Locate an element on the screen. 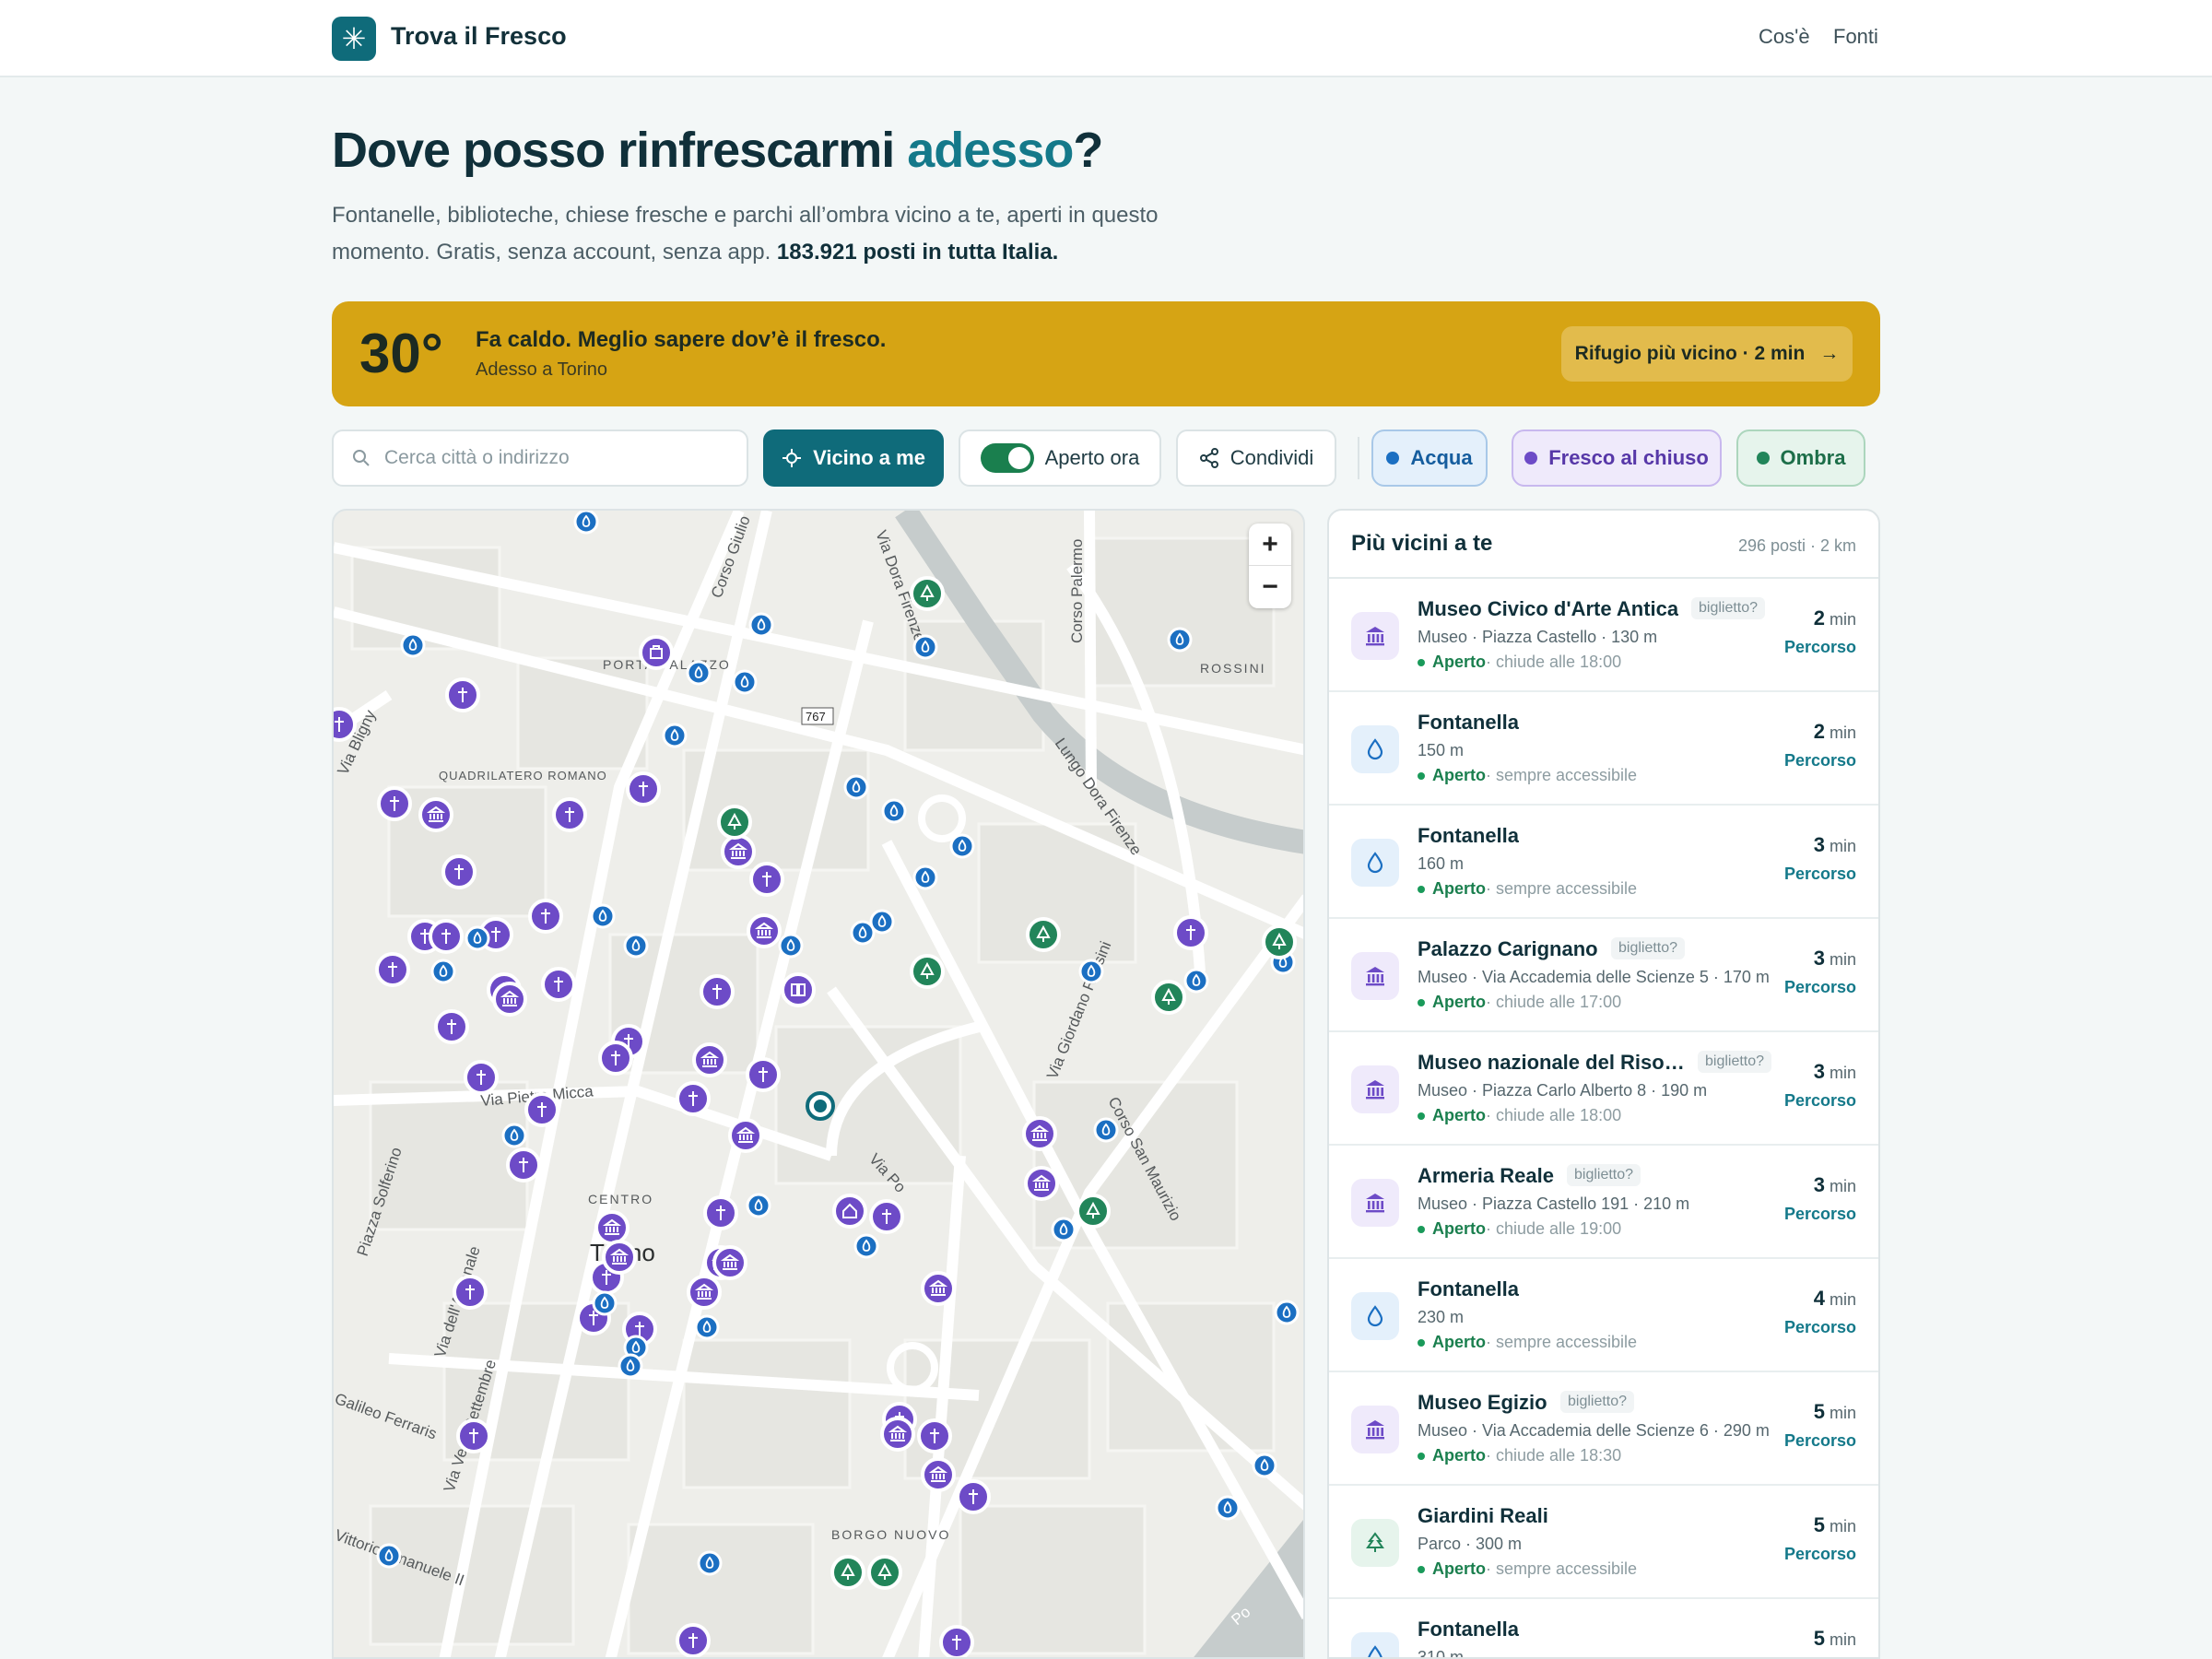 The height and width of the screenshot is (1659, 2212). brand-name: Trova il Fresco is located at coordinates (479, 36).